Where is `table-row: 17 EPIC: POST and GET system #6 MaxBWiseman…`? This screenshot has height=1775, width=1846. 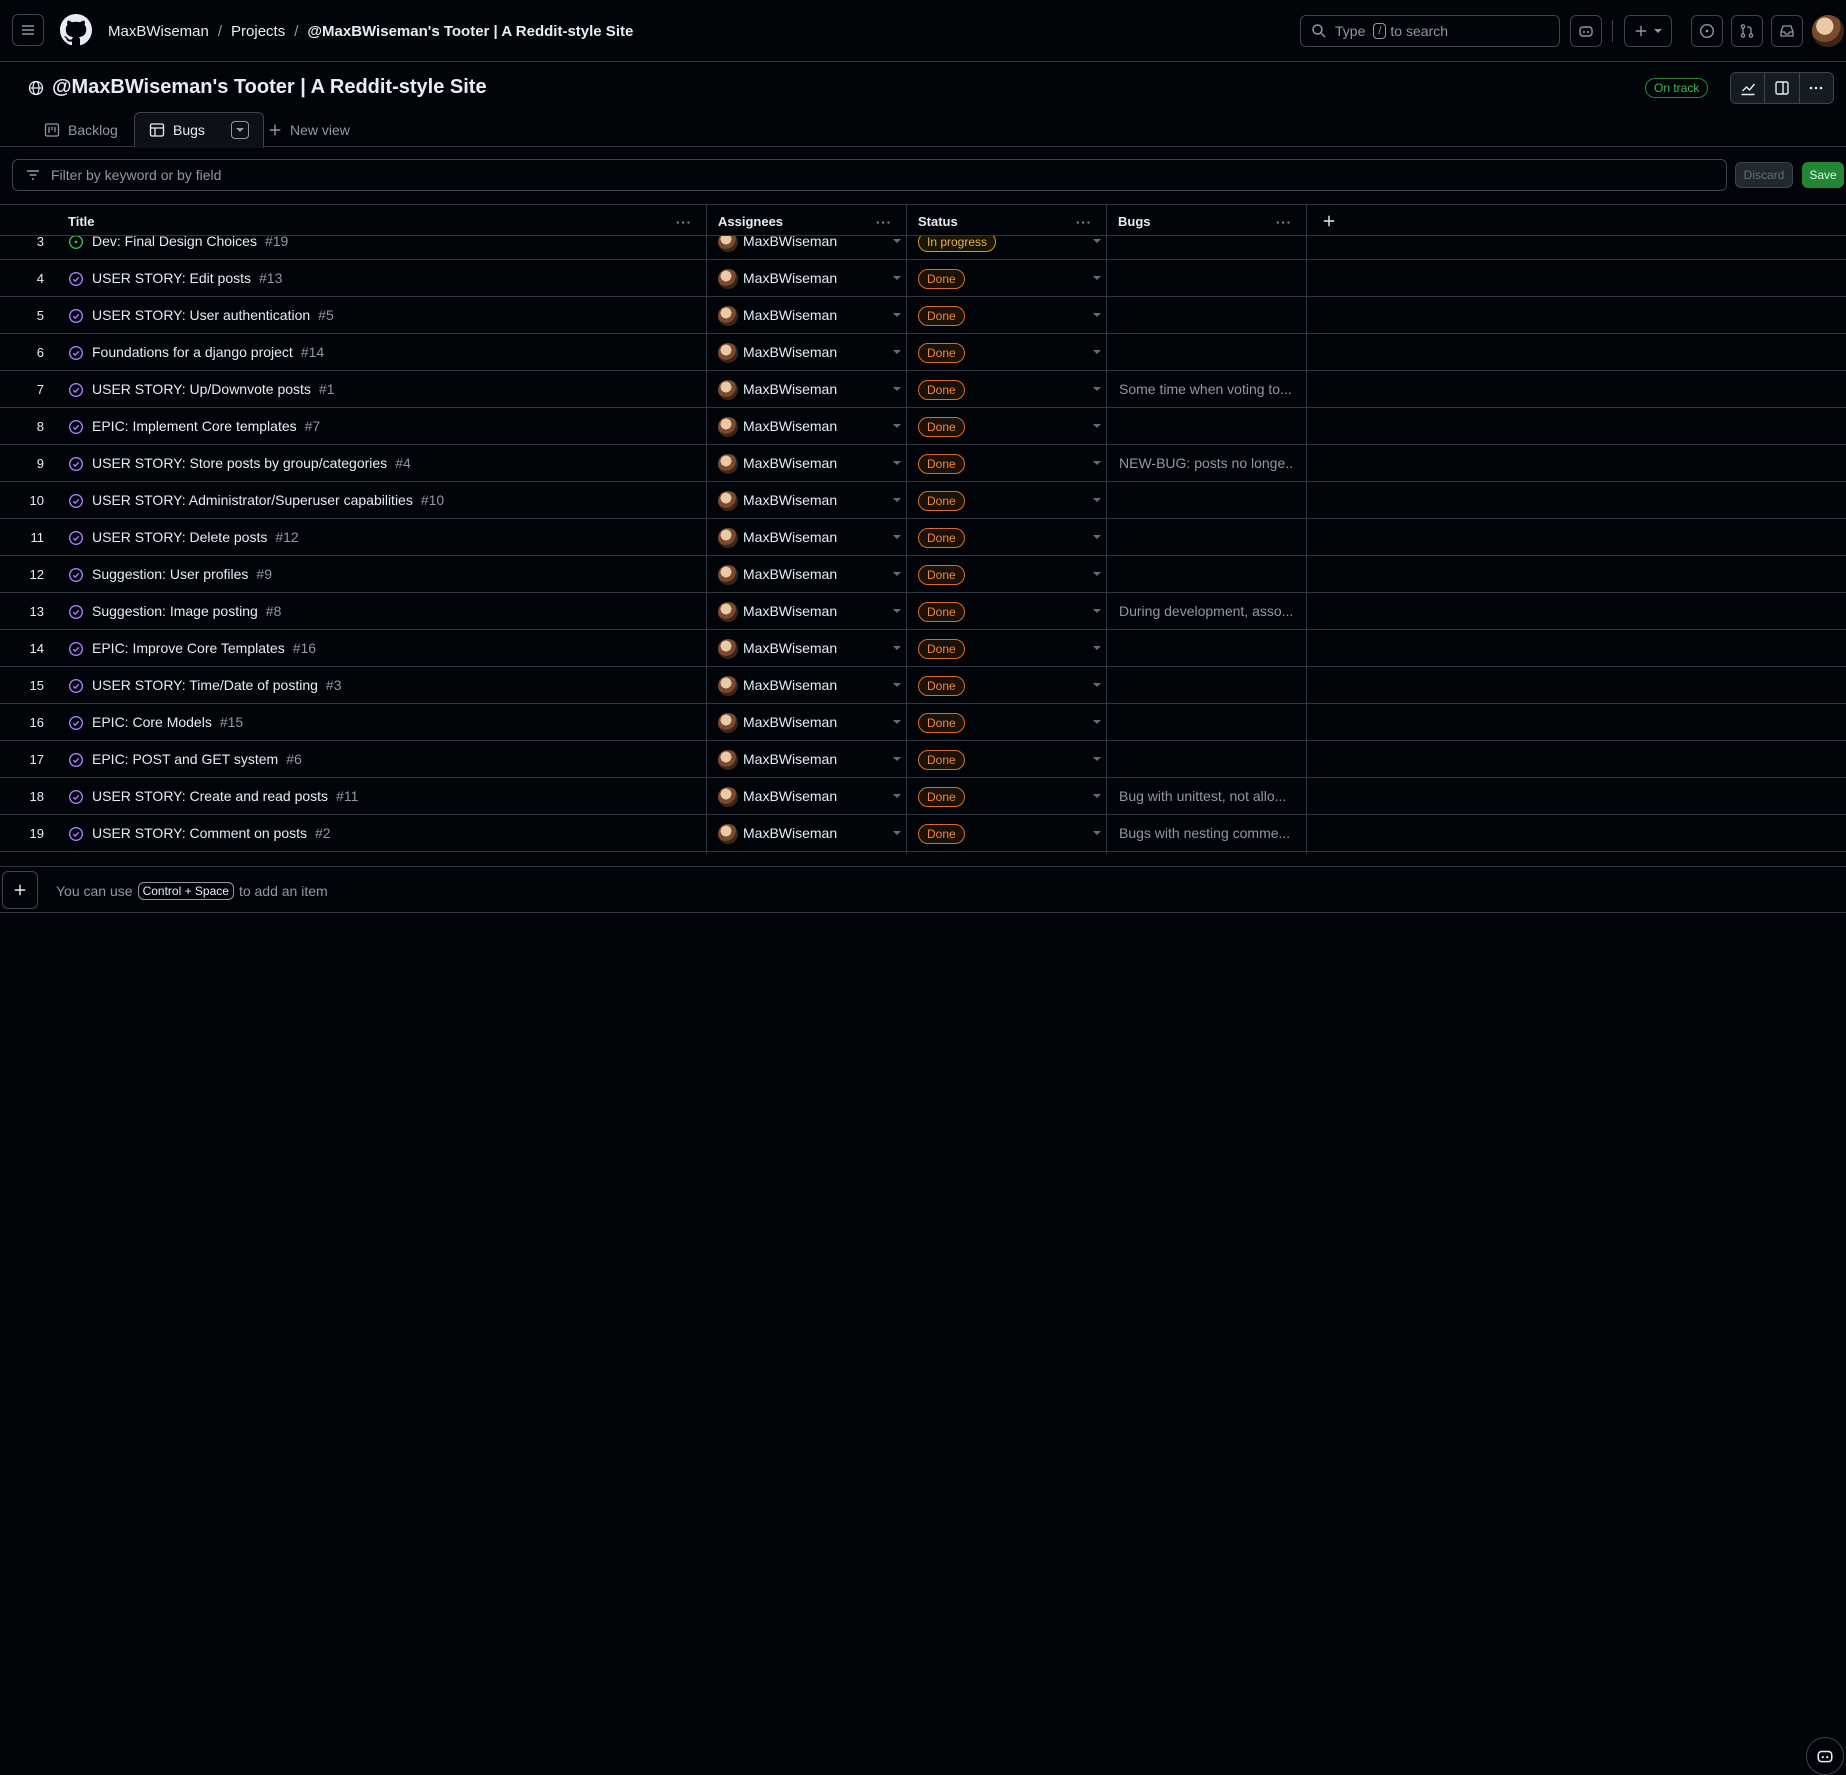 table-row: 17 EPIC: POST and GET system #6 MaxBWiseman… is located at coordinates (923, 759).